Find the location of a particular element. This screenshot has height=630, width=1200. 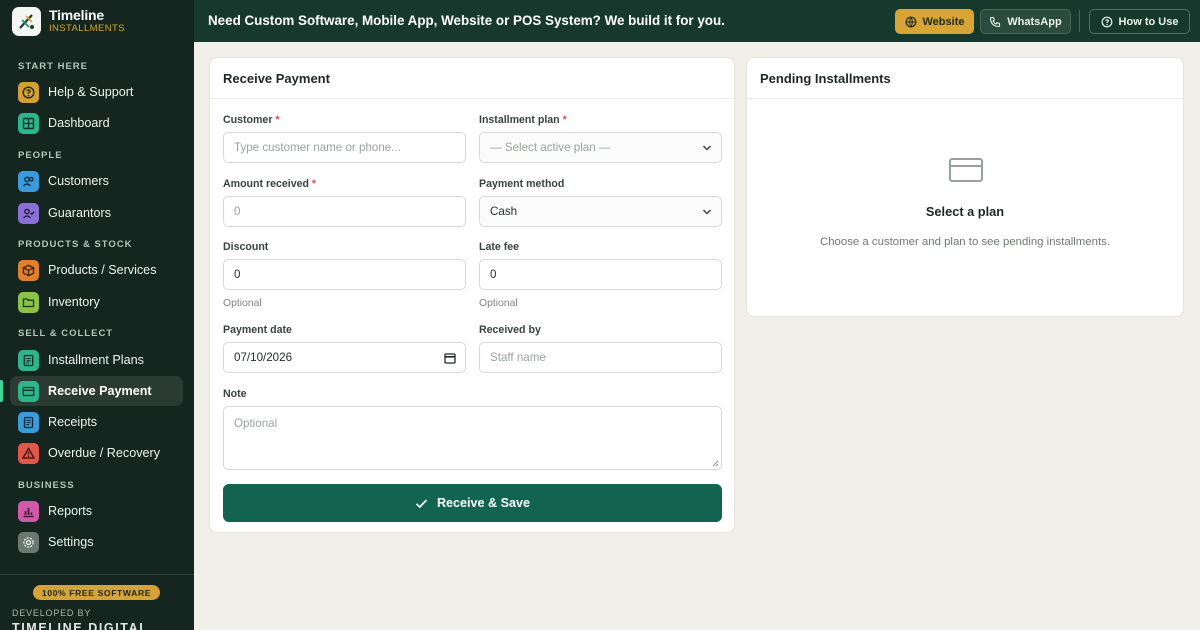

payment-date-label: Payment date is located at coordinates (257, 330).